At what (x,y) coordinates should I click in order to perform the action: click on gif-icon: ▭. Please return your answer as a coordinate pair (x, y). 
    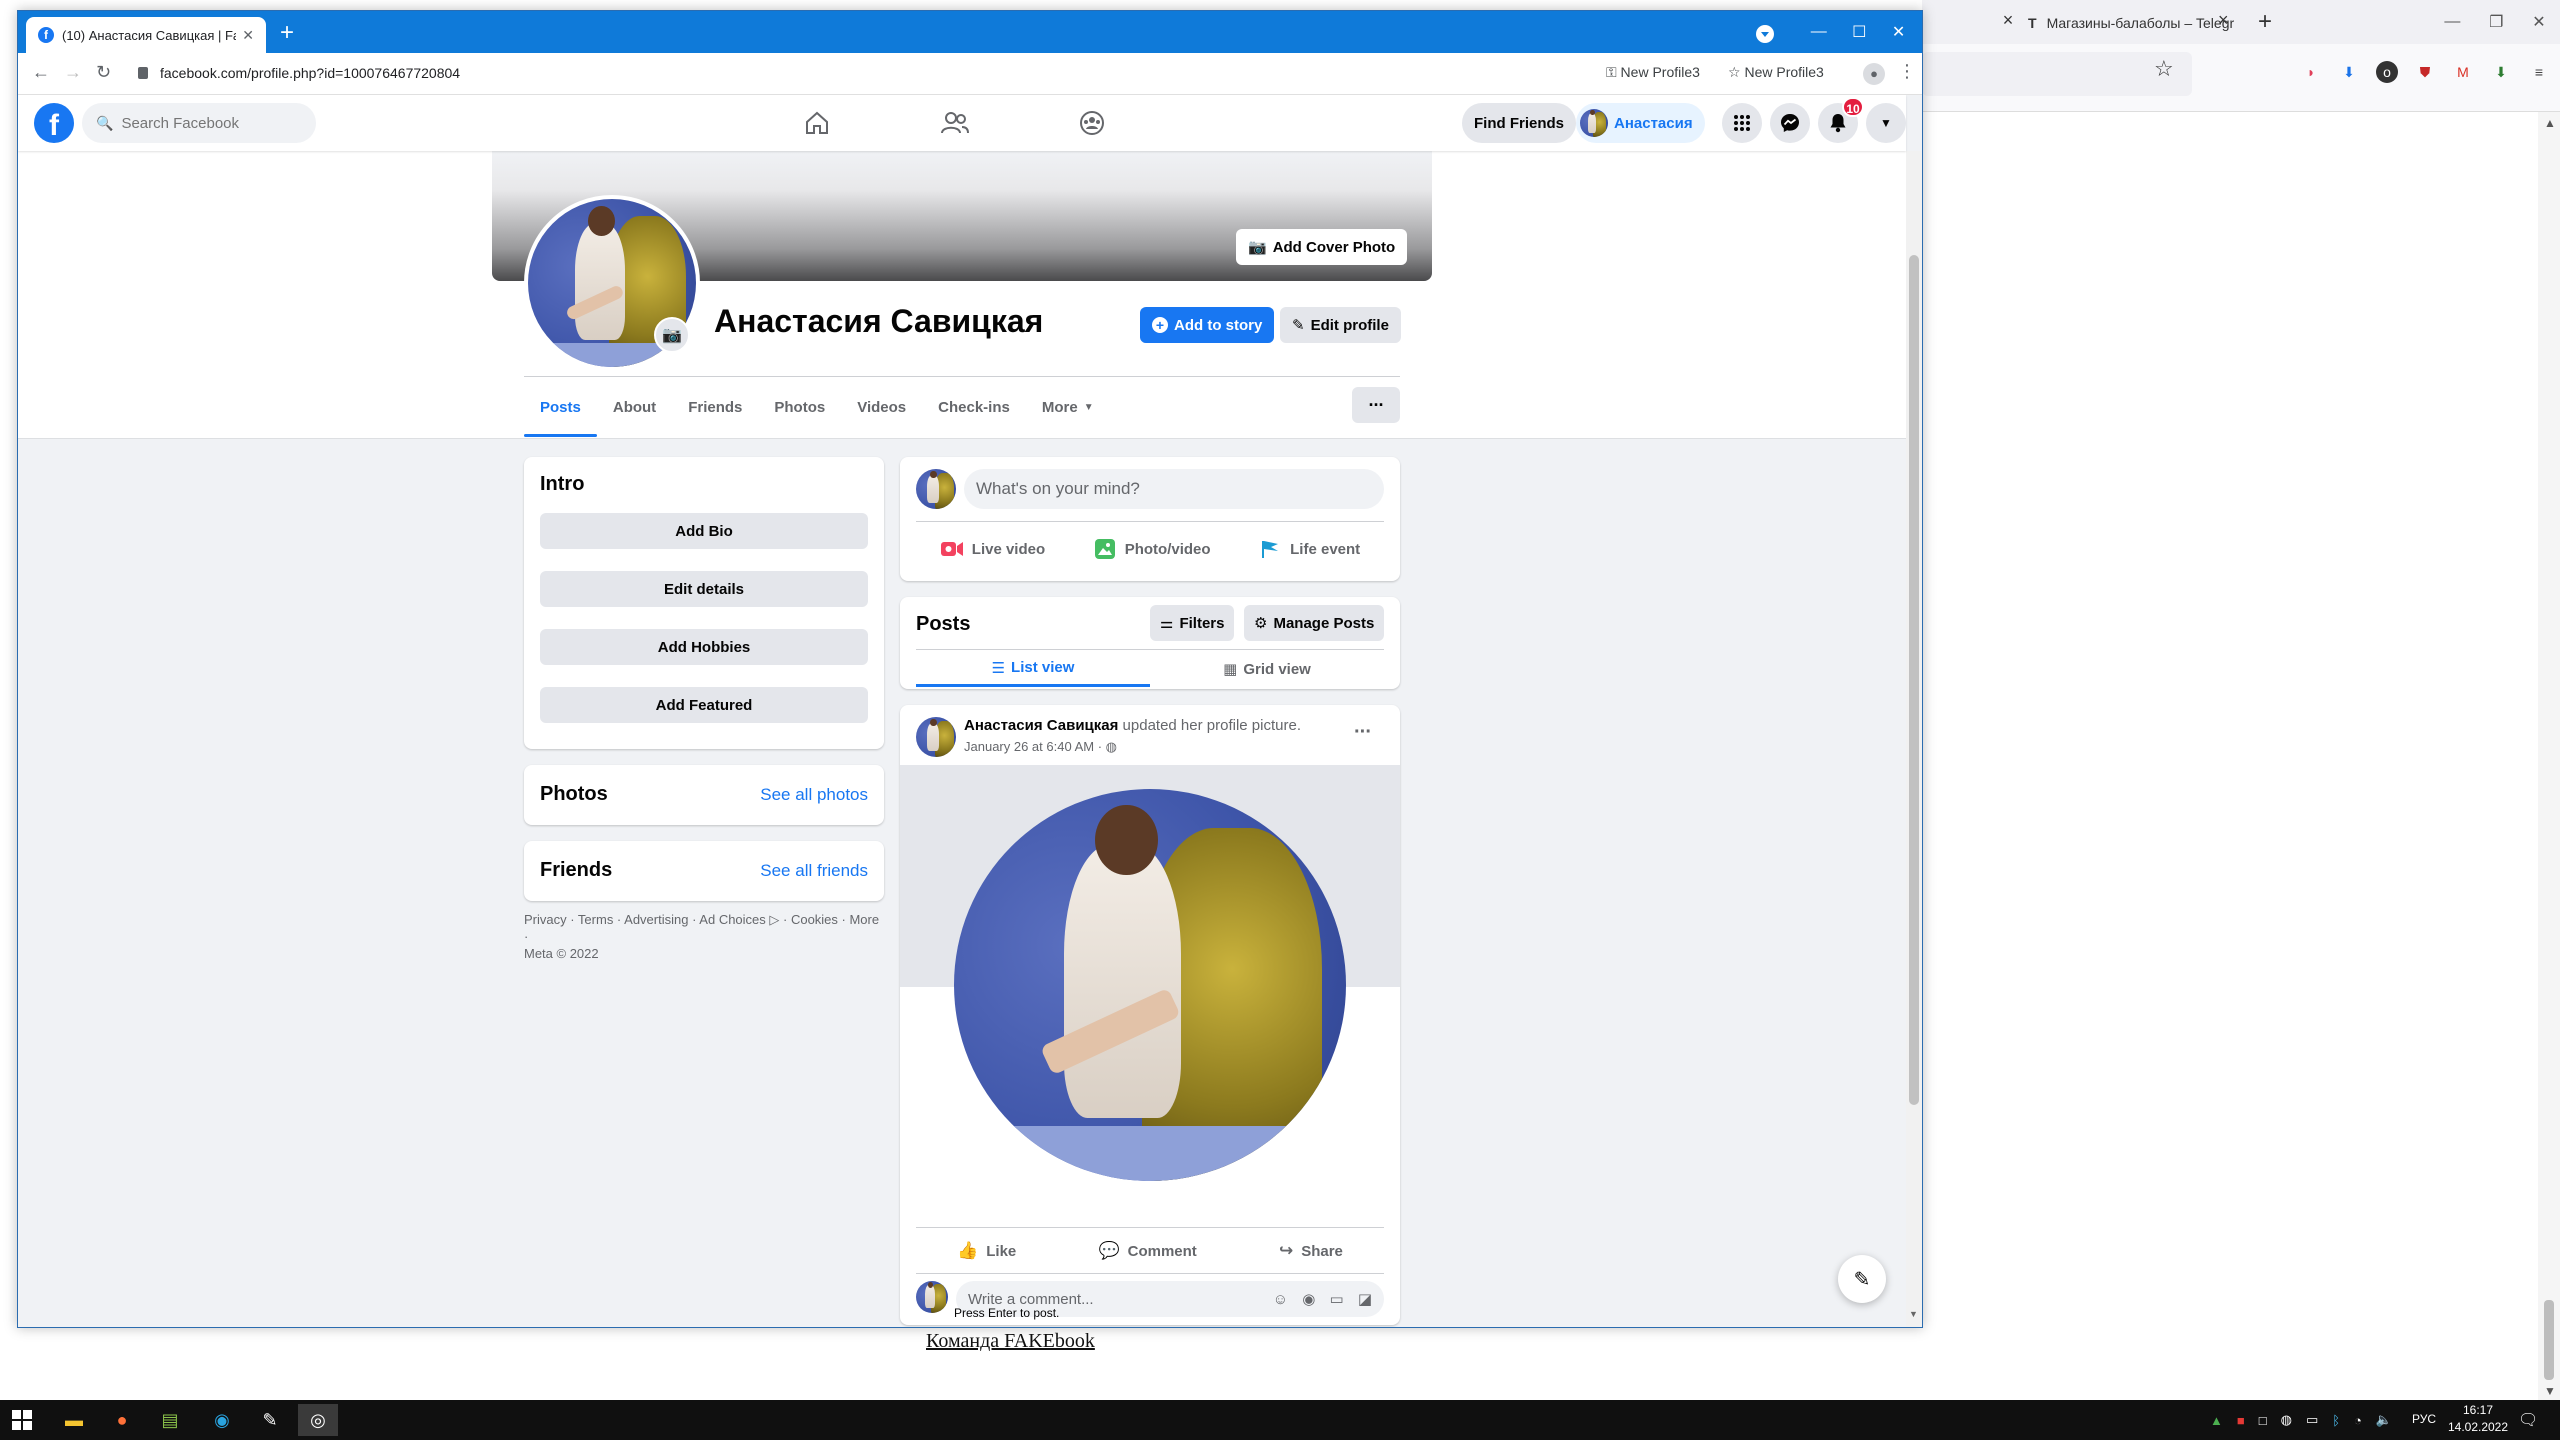
    Looking at the image, I should click on (1336, 1299).